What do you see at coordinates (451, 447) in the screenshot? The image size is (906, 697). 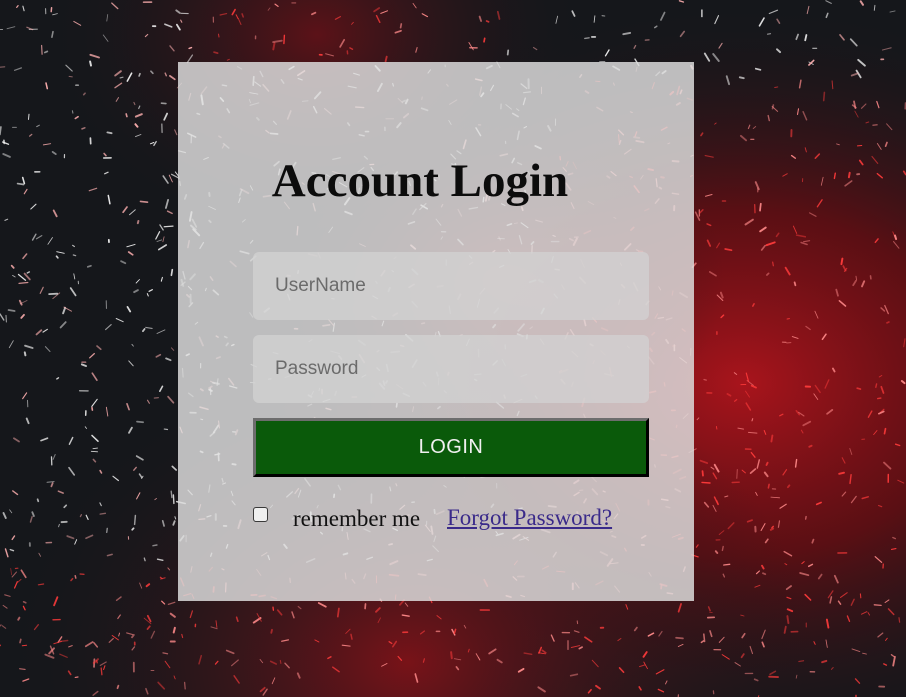 I see `login-button: LOGIN` at bounding box center [451, 447].